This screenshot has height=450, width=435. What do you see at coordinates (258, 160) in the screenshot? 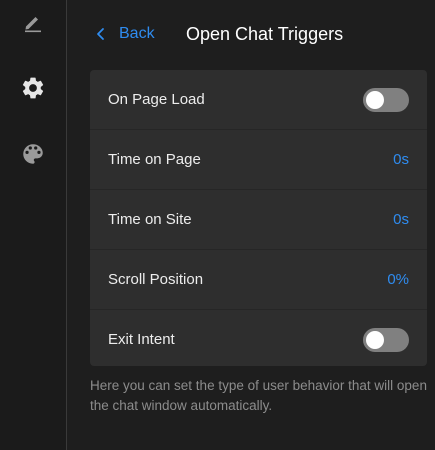
I see `trigger-row-time-on-page: Time on Page 0s` at bounding box center [258, 160].